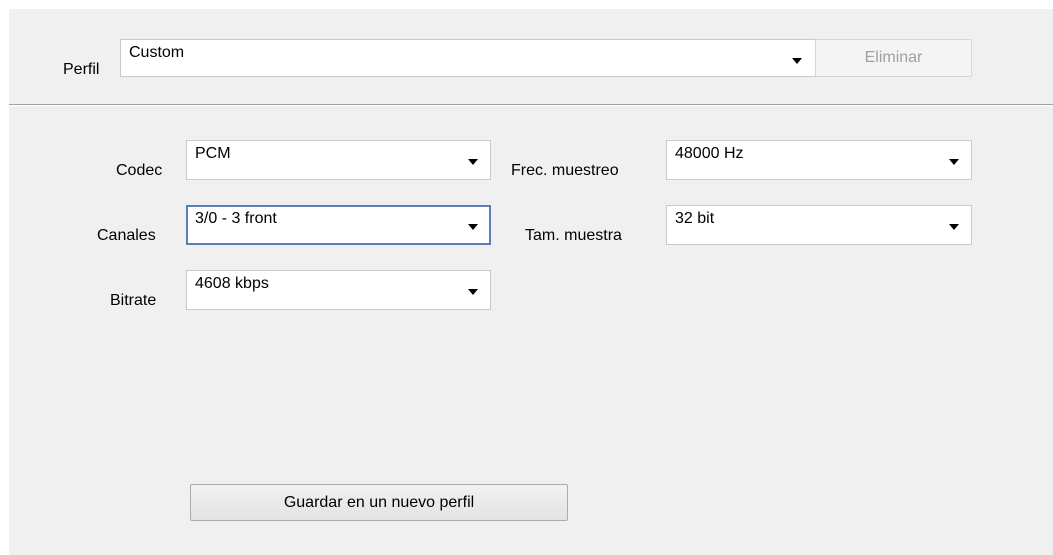  Describe the element at coordinates (236, 218) in the screenshot. I see `channels-select-value: 3/0 - 3 front` at that location.